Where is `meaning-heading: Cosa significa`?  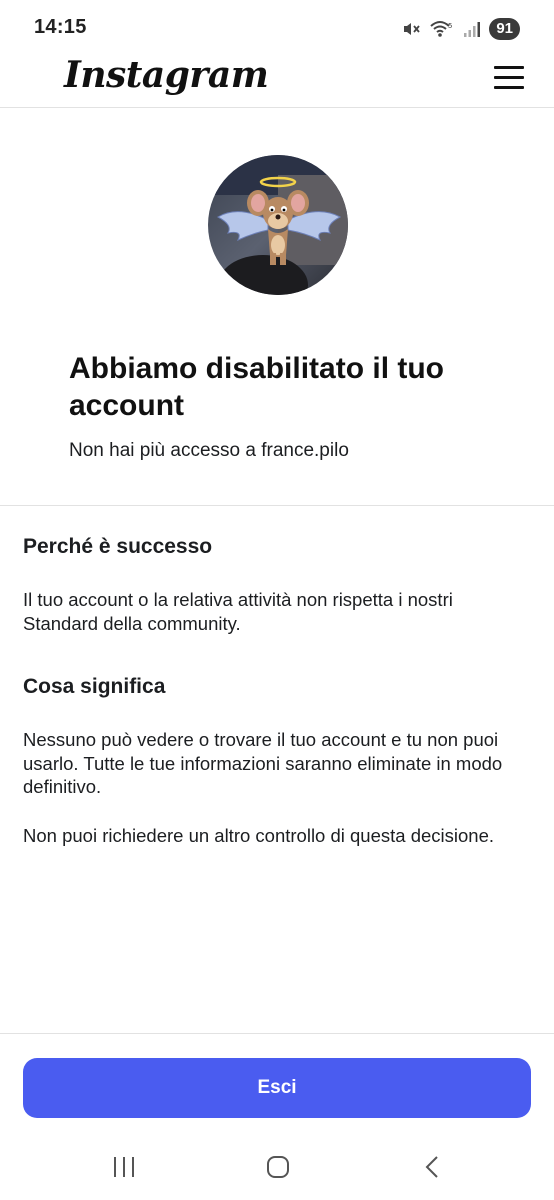
meaning-heading: Cosa significa is located at coordinates (94, 686).